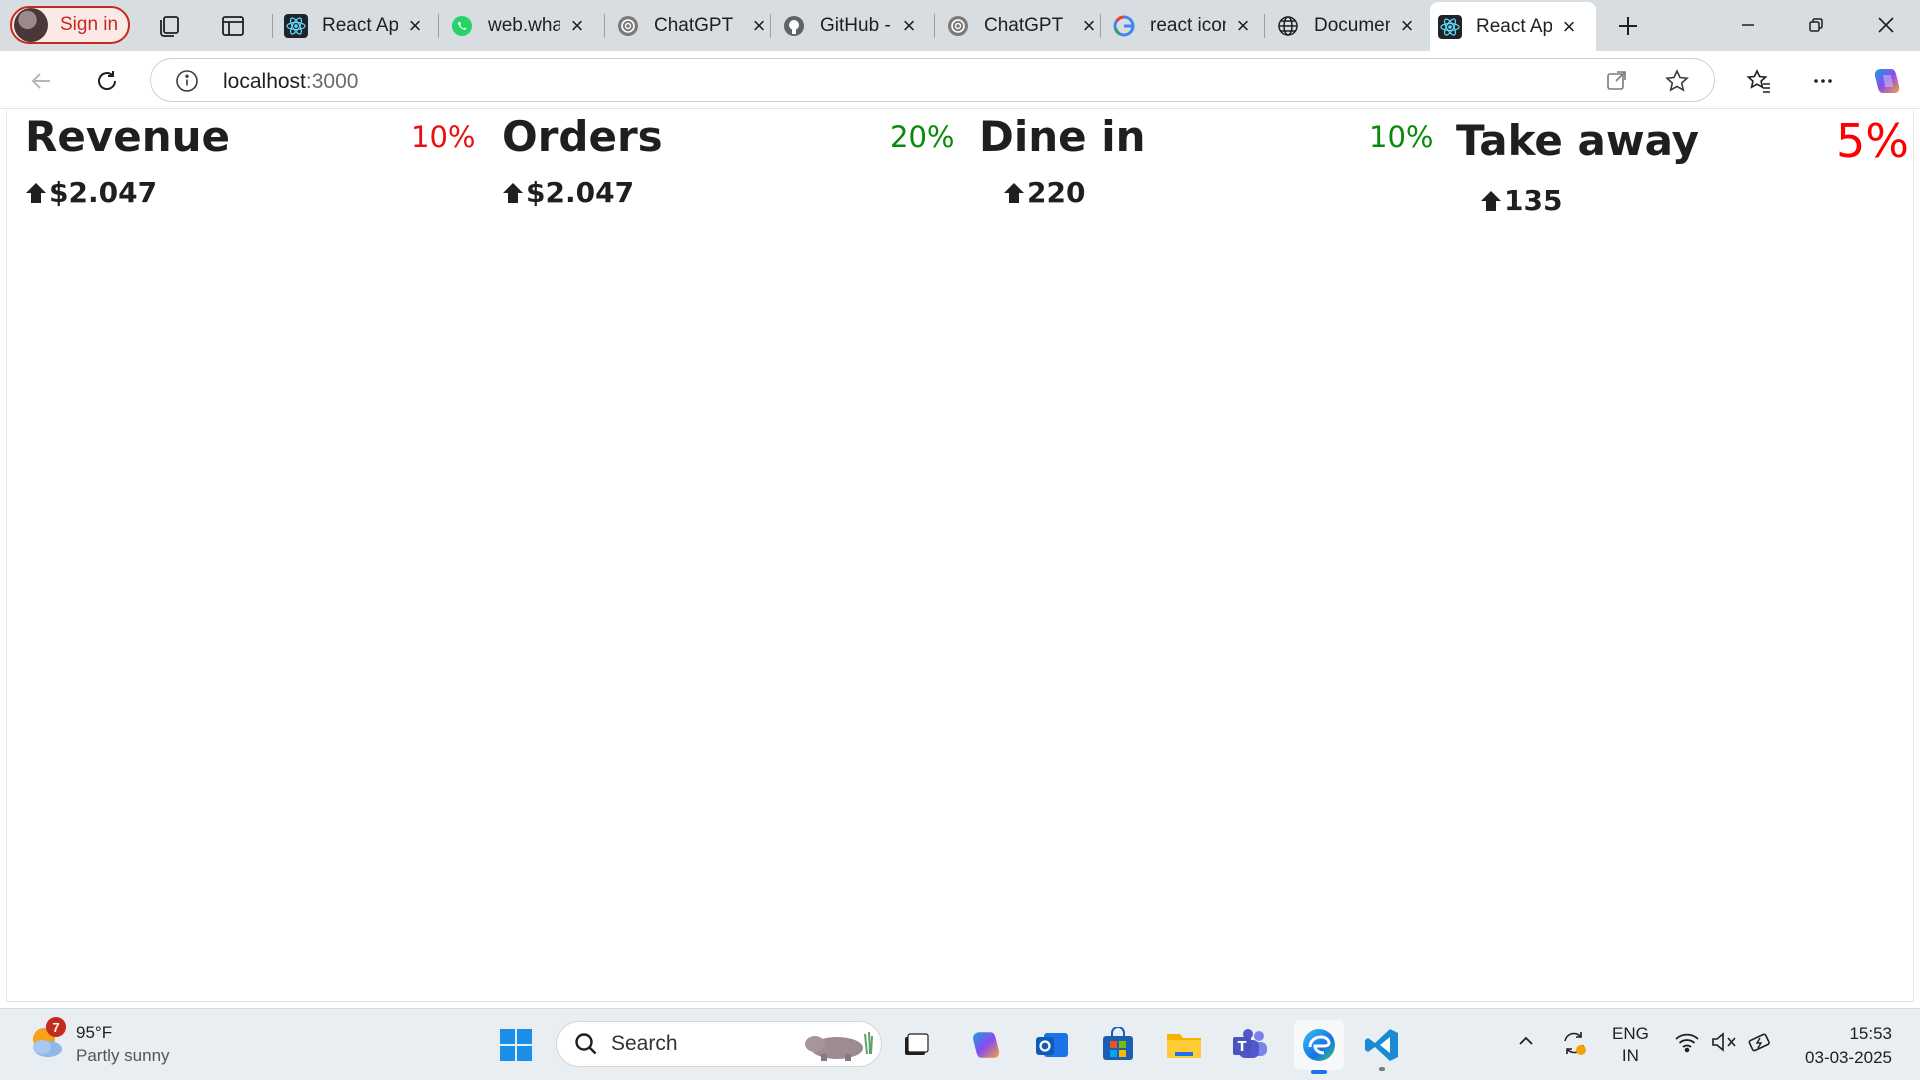  I want to click on active-app-indicator, so click(1319, 1072).